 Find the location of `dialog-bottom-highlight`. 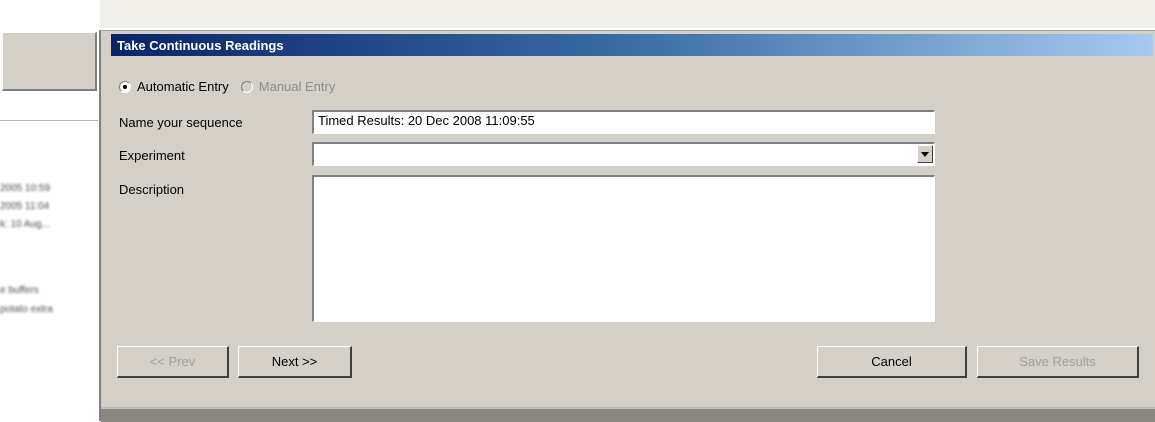

dialog-bottom-highlight is located at coordinates (628, 408).